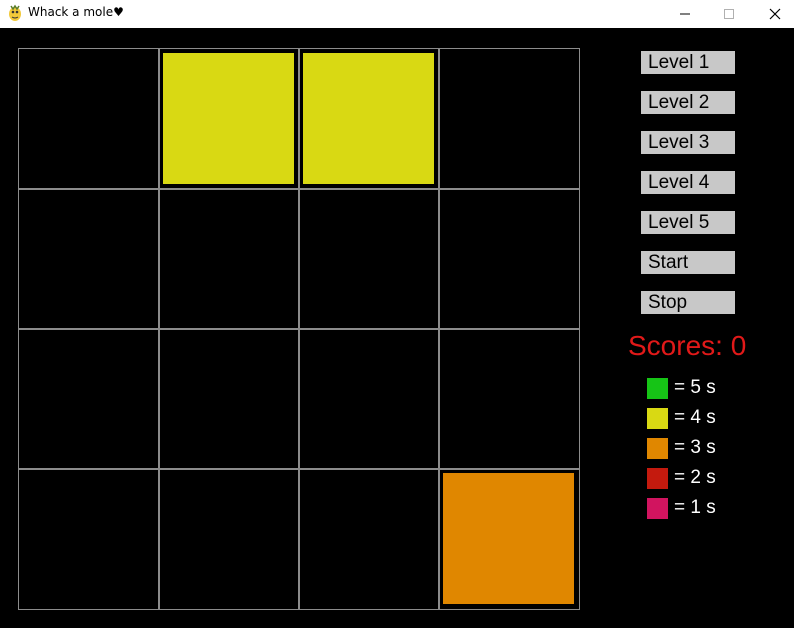 The image size is (794, 628). I want to click on score-display: Scores: 0, so click(687, 345).